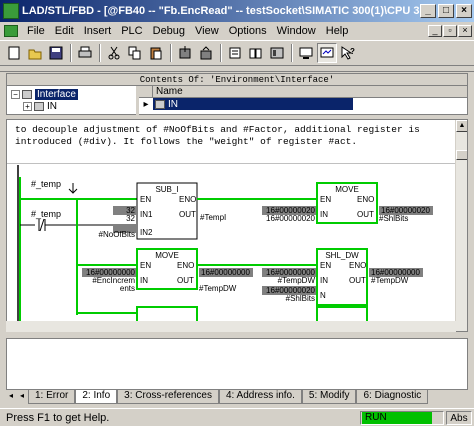 The width and height of the screenshot is (474, 426). What do you see at coordinates (98, 31) in the screenshot?
I see `menu-insert: Insert` at bounding box center [98, 31].